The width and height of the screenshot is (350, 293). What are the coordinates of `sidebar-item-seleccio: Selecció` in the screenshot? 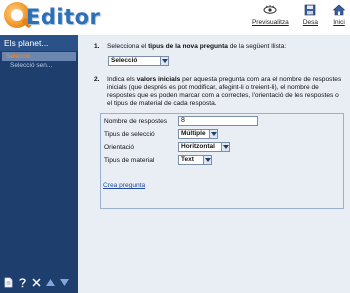 It's located at (39, 56).